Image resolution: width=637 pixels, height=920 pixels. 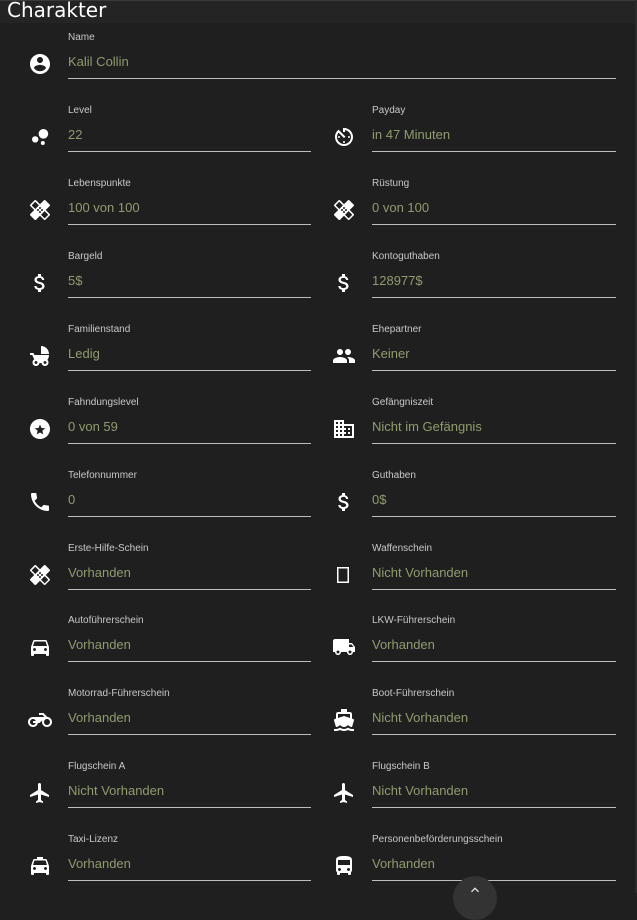 What do you see at coordinates (104, 207) in the screenshot?
I see `field-value: 100 von 100` at bounding box center [104, 207].